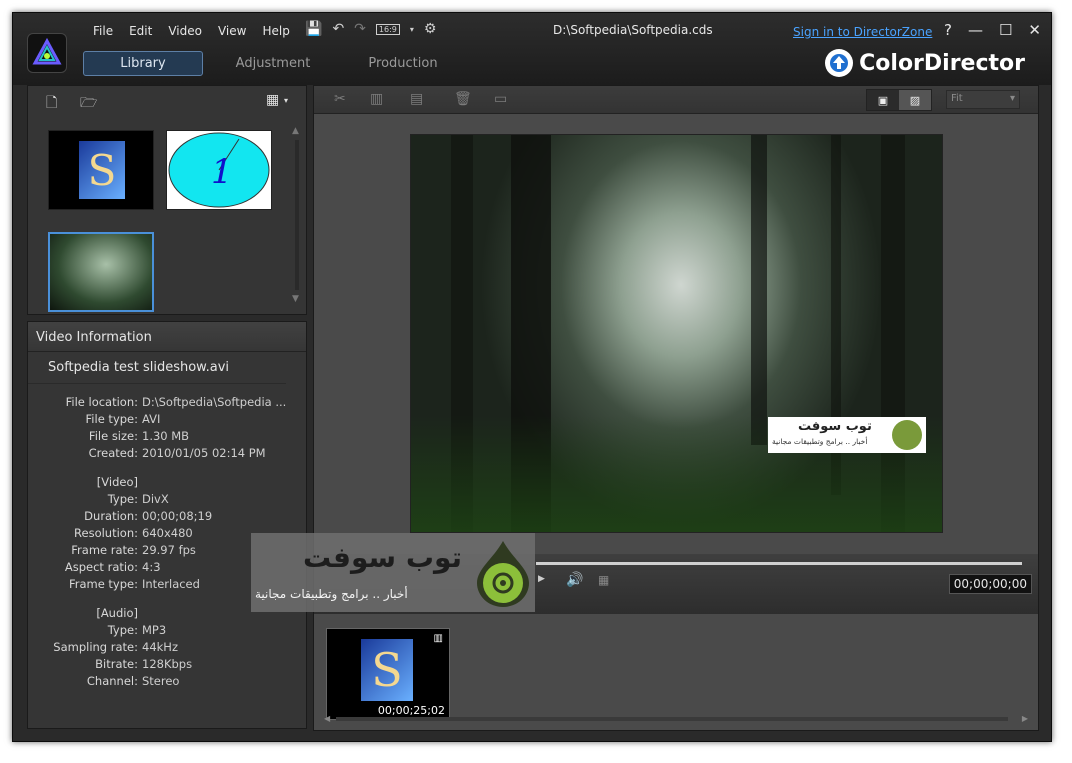 This screenshot has height=763, width=1072. I want to click on aspect-ratio-button: 16:9, so click(387, 29).